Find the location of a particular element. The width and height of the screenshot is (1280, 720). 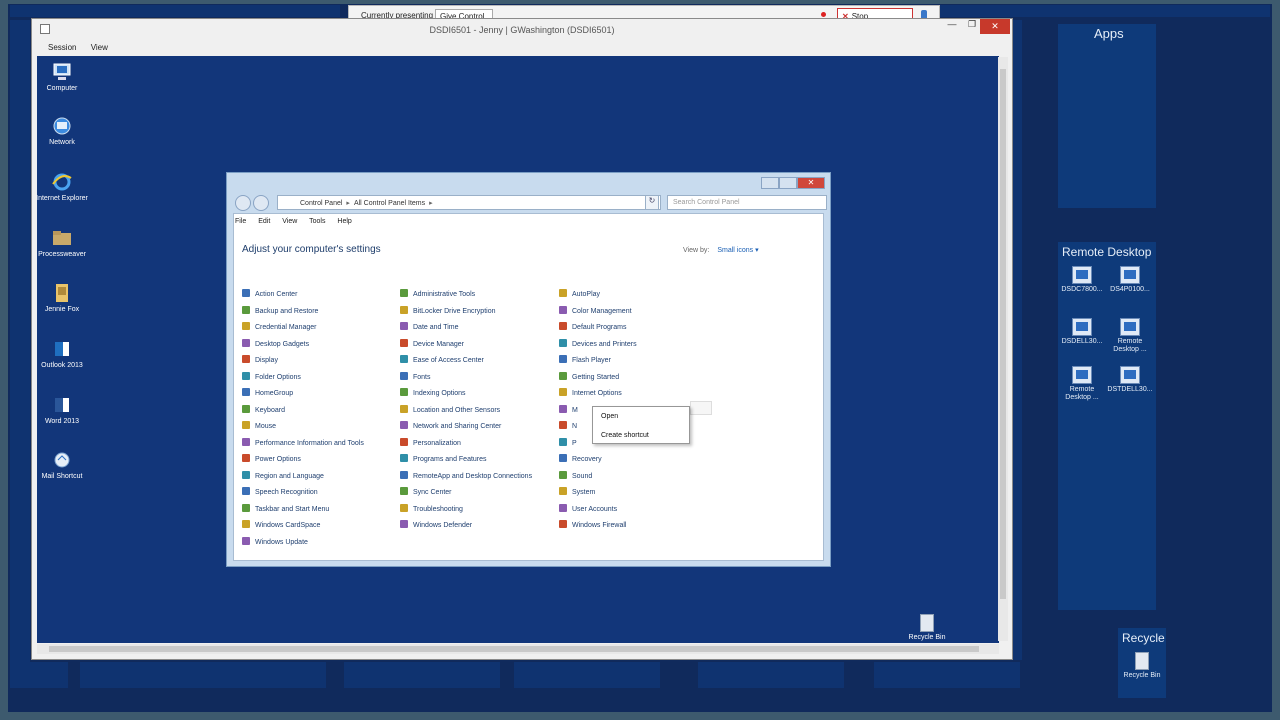

refresh-icon: ↻ is located at coordinates (652, 202).